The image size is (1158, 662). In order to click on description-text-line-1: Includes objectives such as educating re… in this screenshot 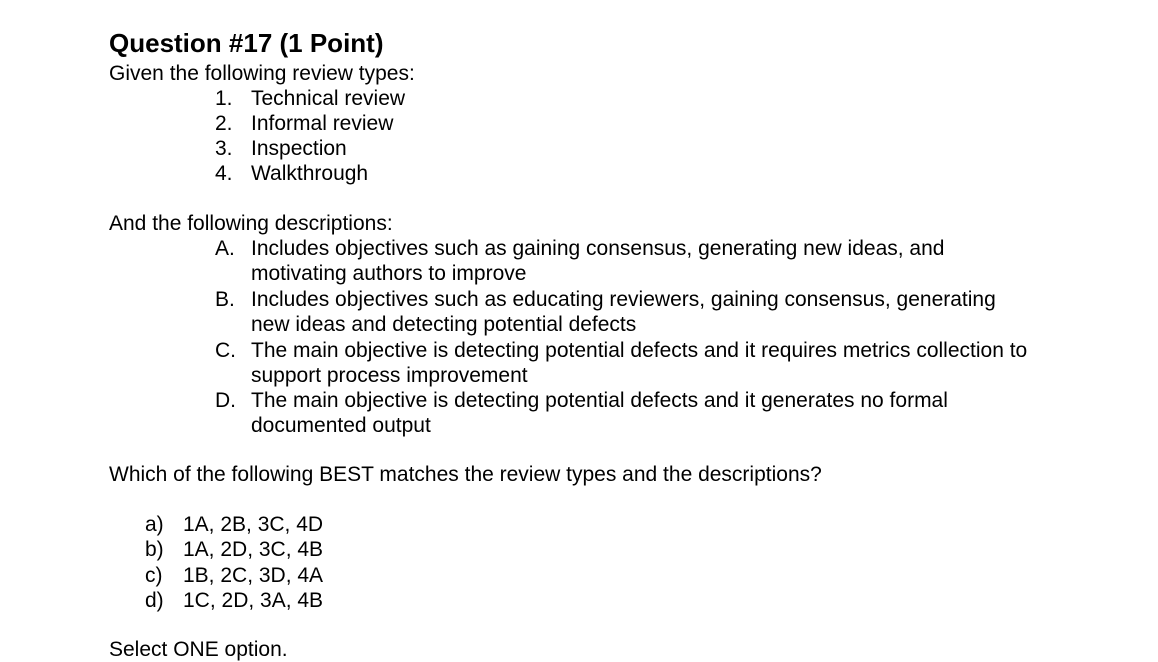, I will do `click(623, 299)`.